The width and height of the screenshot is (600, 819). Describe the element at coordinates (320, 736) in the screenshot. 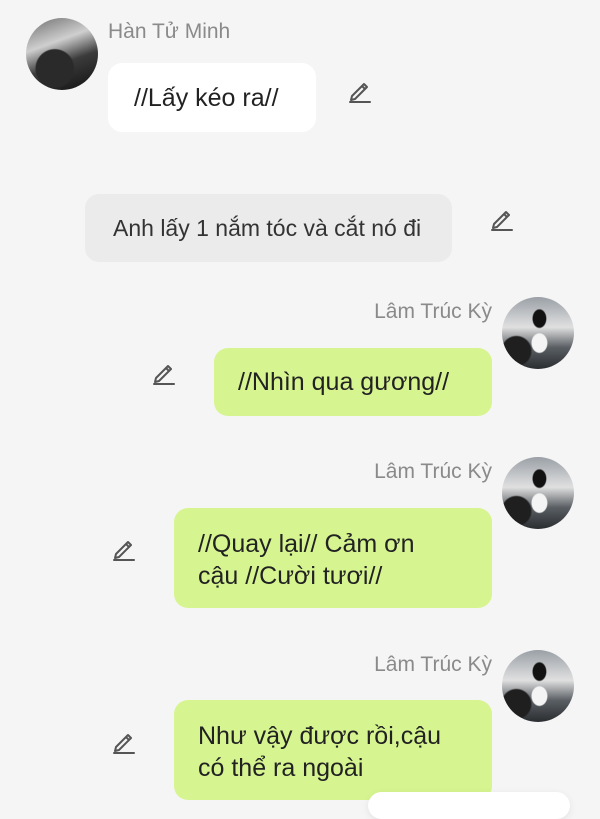

I see `message-text-line: Như vậy được rồi,cậu` at that location.